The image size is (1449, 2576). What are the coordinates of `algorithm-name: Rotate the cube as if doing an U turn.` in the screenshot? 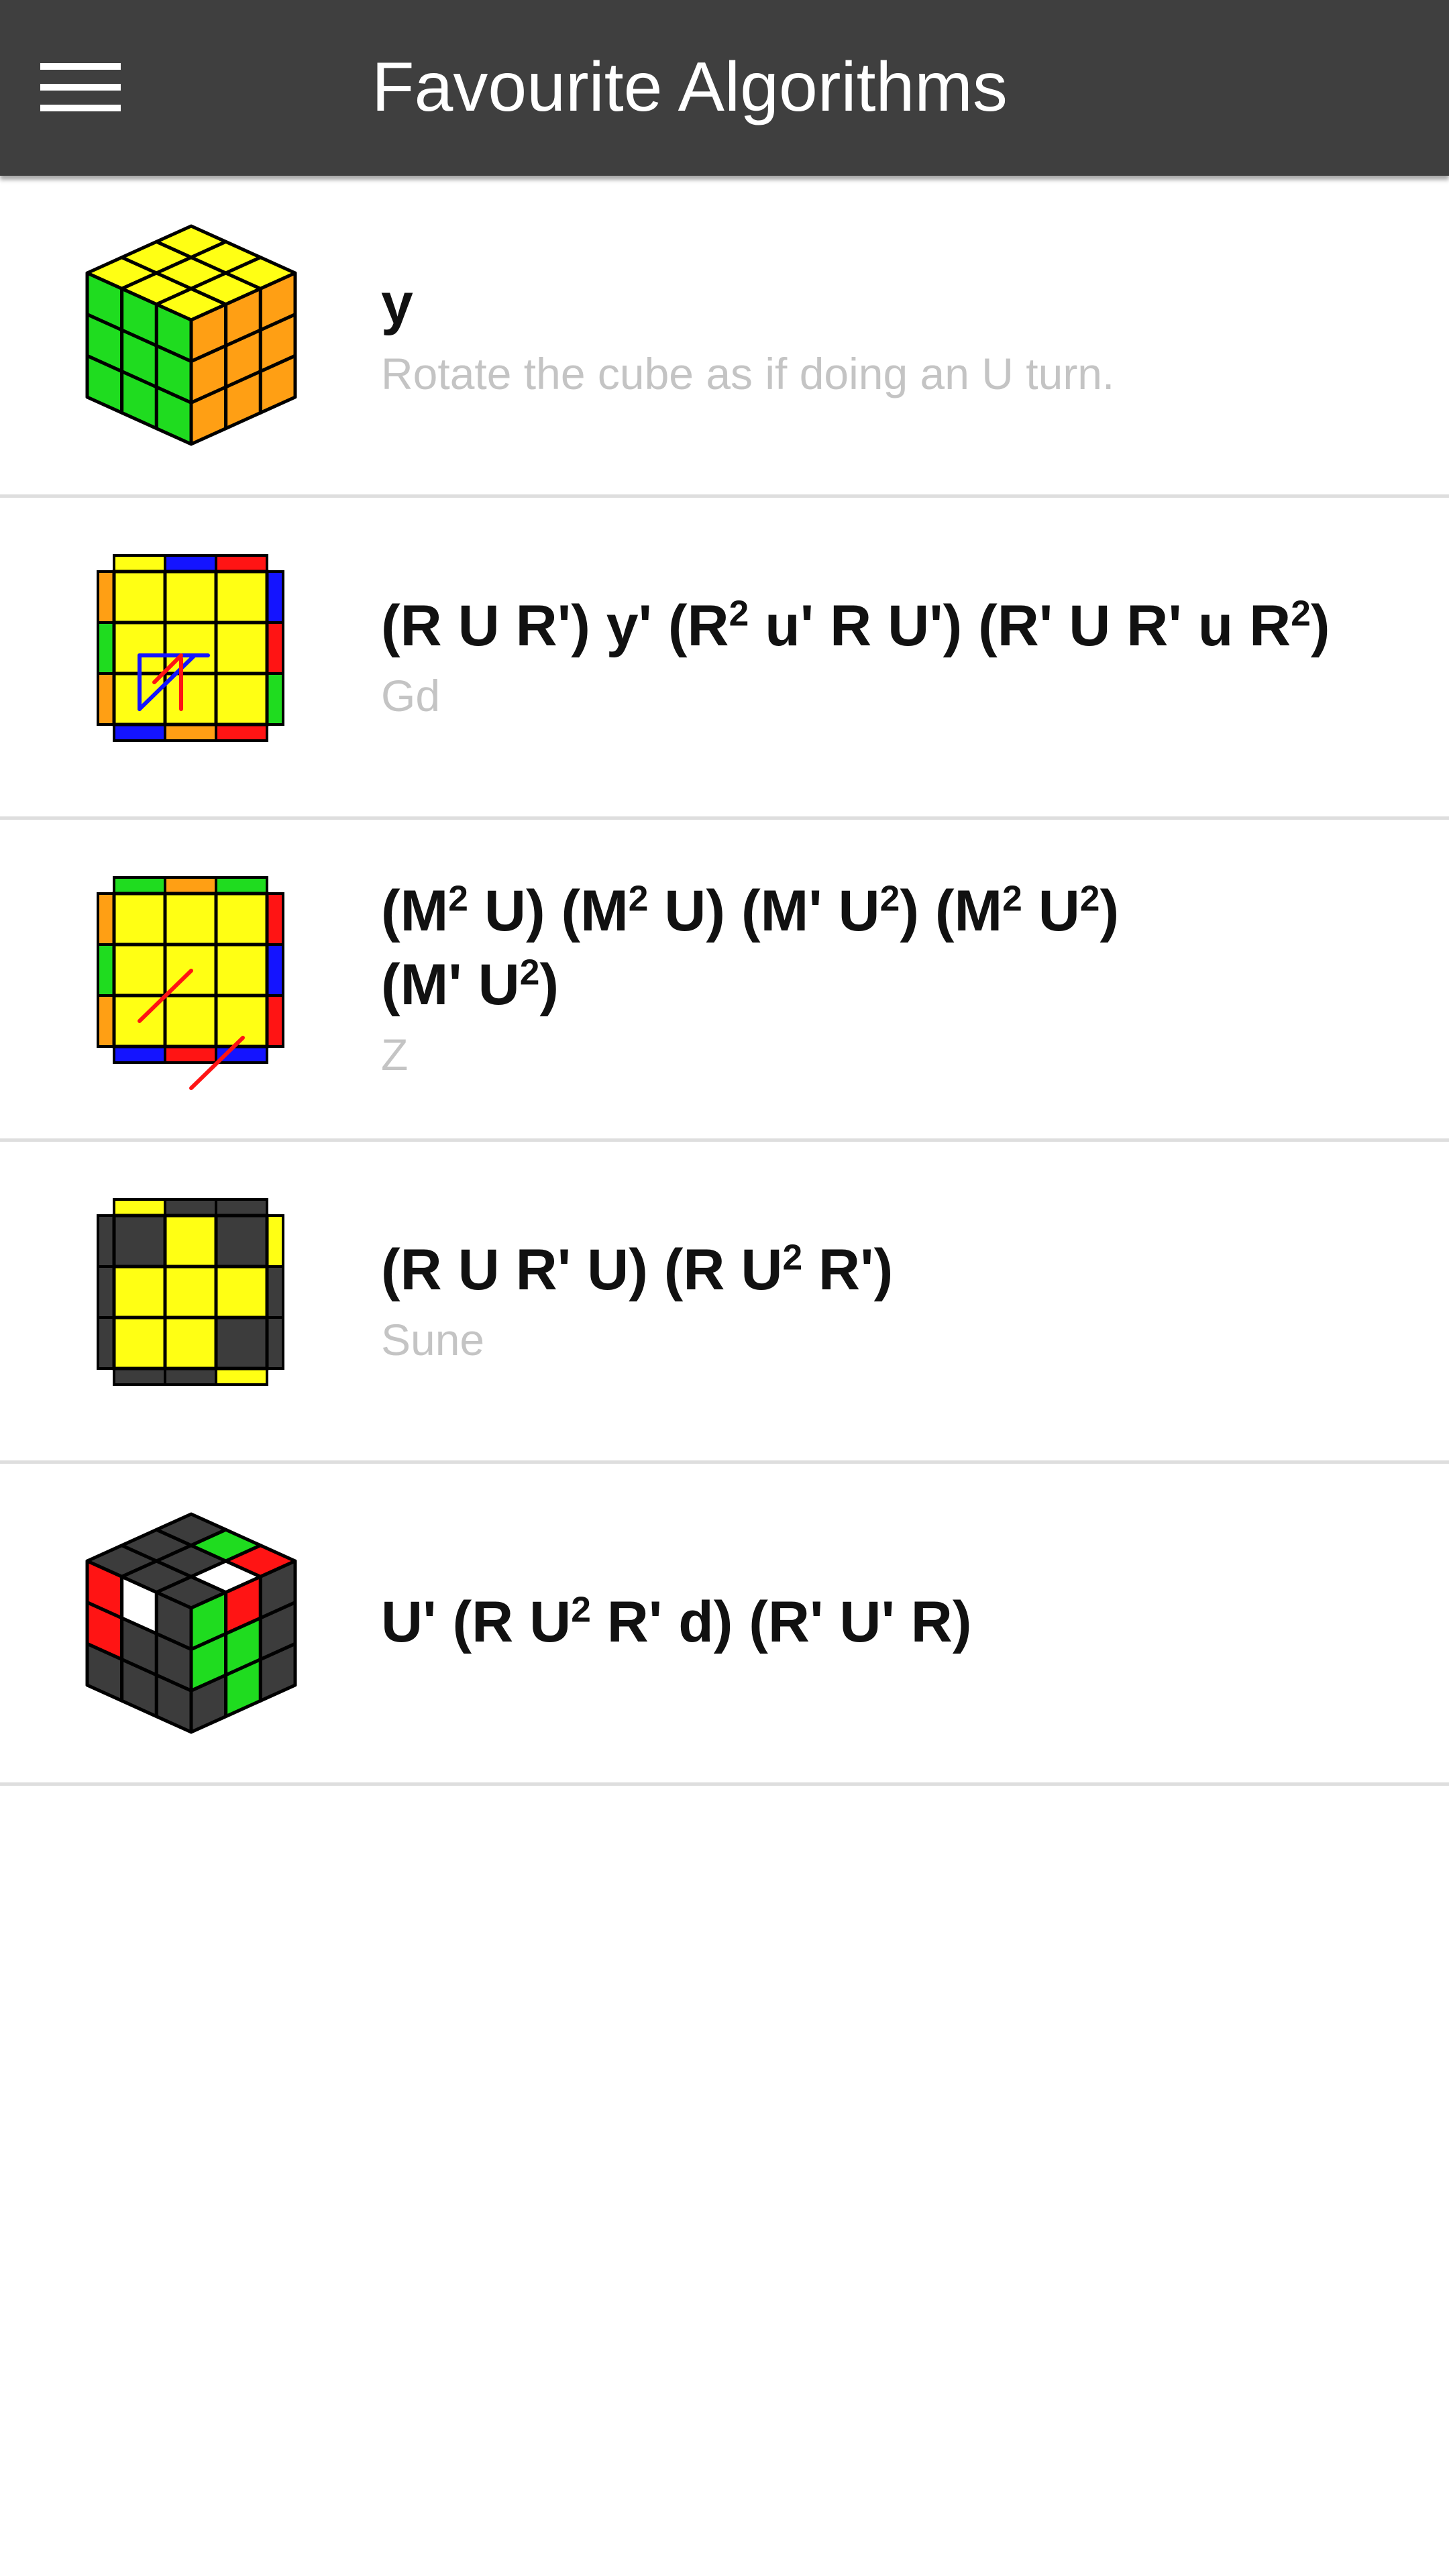 It's located at (748, 373).